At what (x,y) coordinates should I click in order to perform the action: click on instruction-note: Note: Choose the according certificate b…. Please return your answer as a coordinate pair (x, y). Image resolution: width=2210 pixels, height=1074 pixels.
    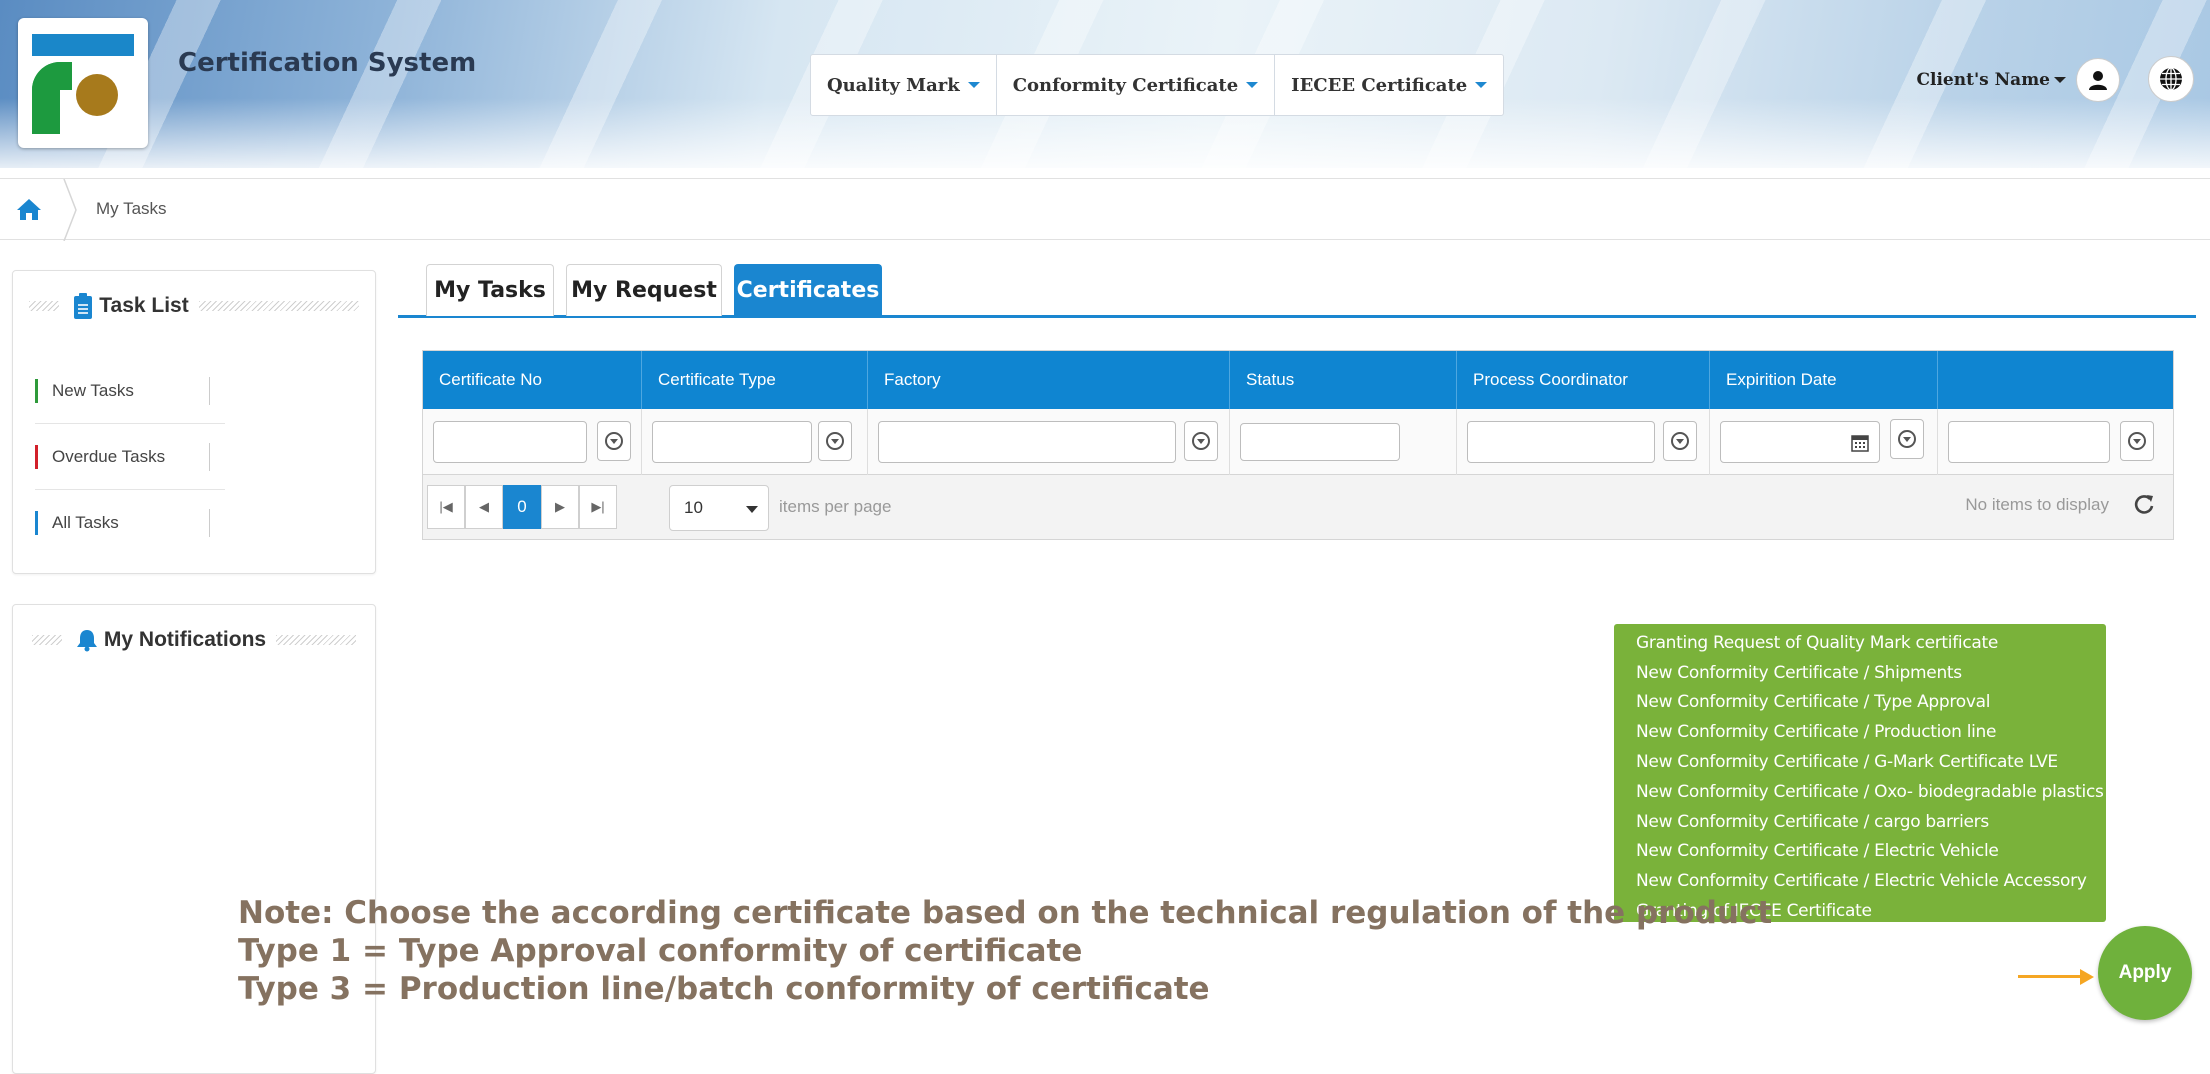
    Looking at the image, I should click on (1005, 951).